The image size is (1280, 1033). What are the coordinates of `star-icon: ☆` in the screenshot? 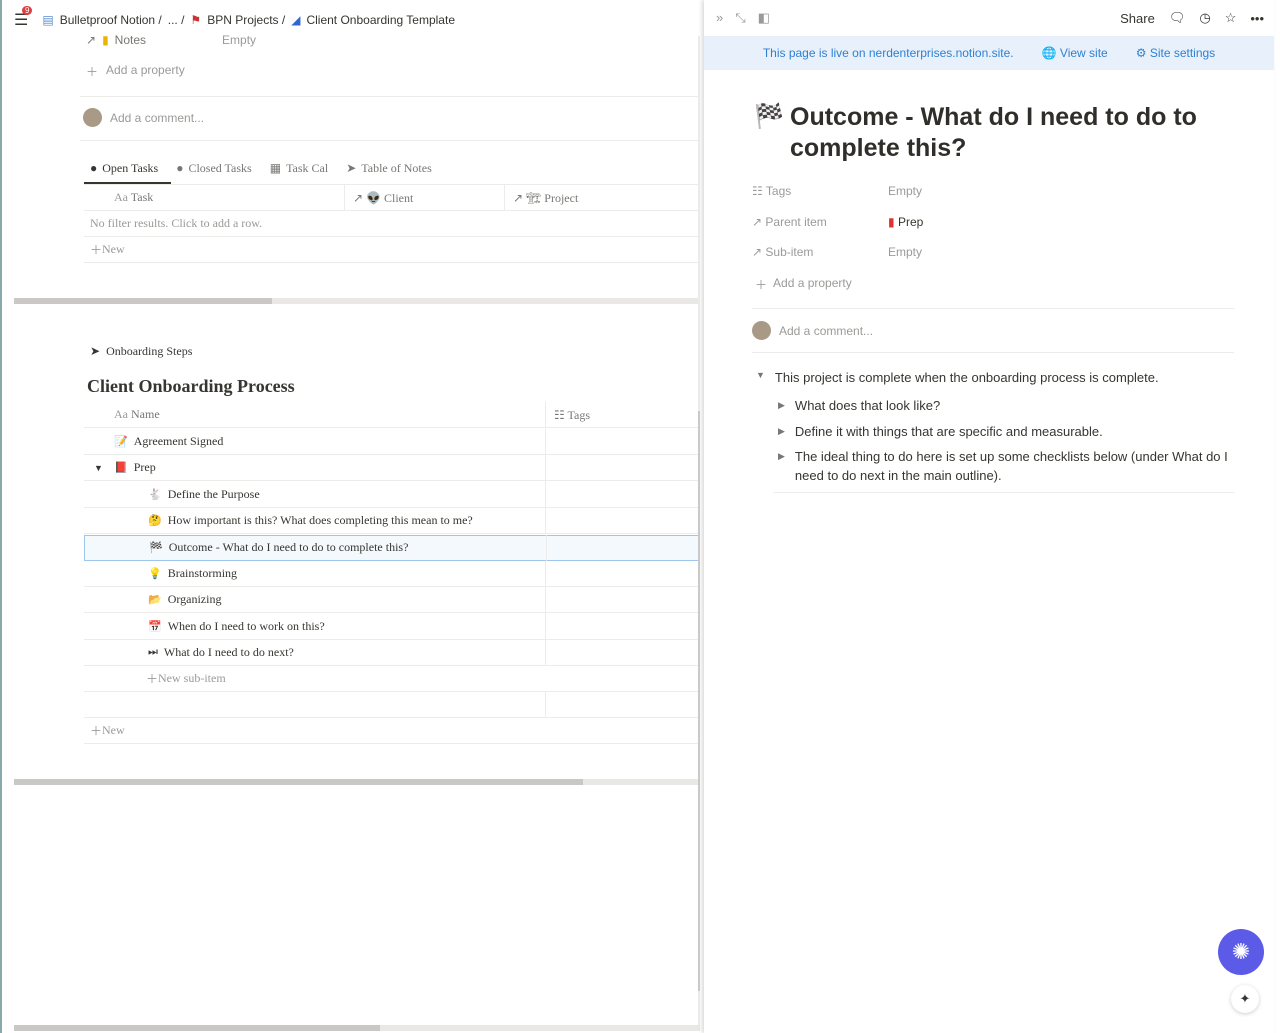 It's located at (1231, 18).